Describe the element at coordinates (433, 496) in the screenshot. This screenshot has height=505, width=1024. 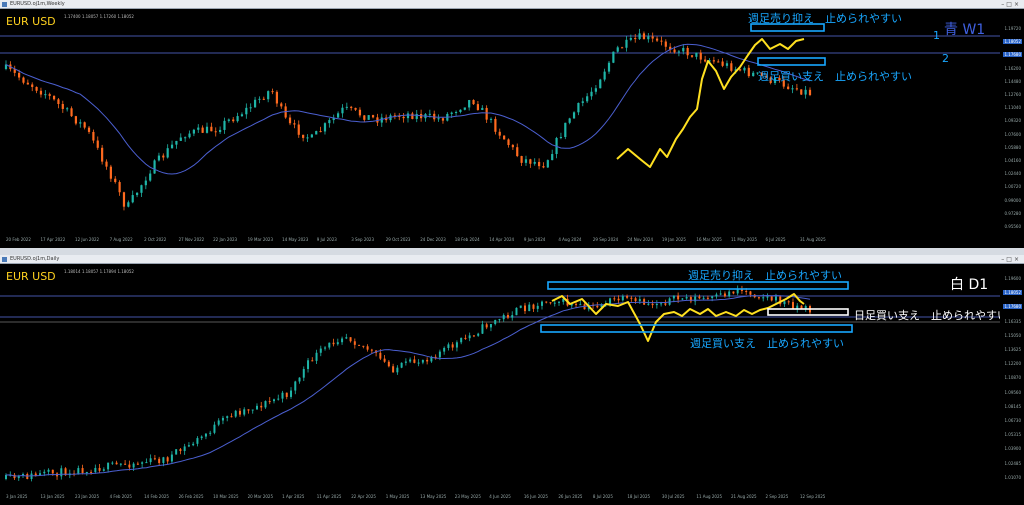
I see `date-tick-label: 13 May 2025` at that location.